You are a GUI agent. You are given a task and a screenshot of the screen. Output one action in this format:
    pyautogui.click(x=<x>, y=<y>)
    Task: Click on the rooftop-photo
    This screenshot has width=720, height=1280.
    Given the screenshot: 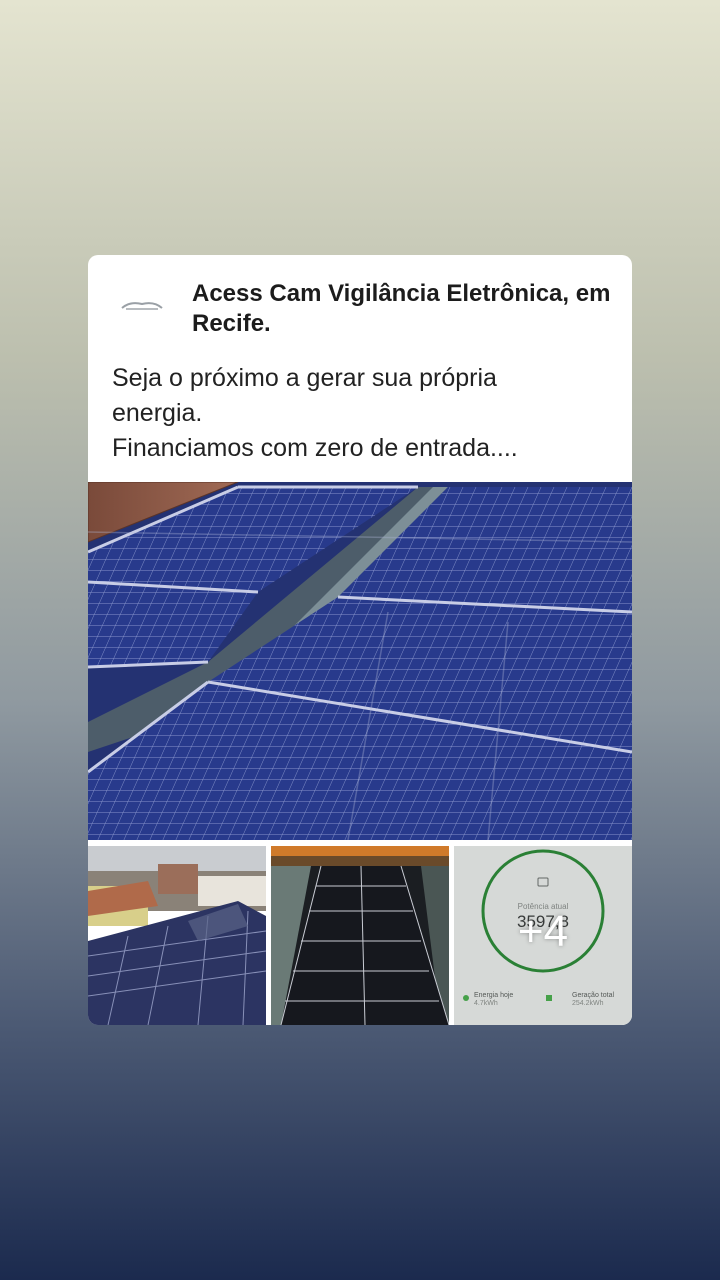 What is the action you would take?
    pyautogui.click(x=177, y=935)
    